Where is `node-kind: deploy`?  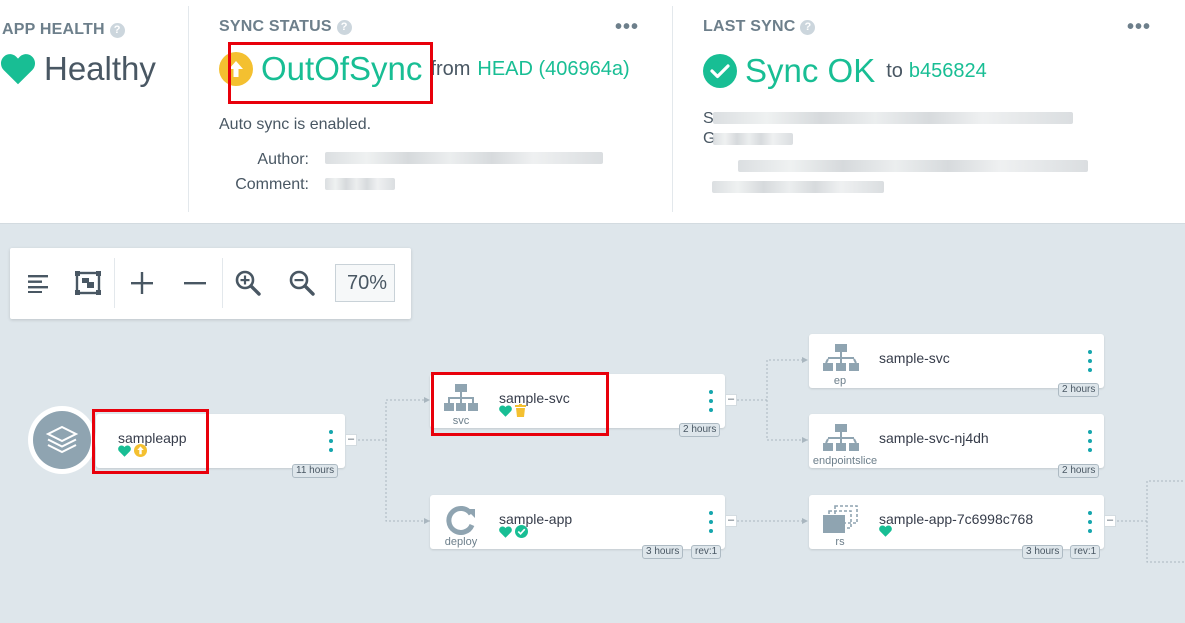 node-kind: deploy is located at coordinates (461, 542).